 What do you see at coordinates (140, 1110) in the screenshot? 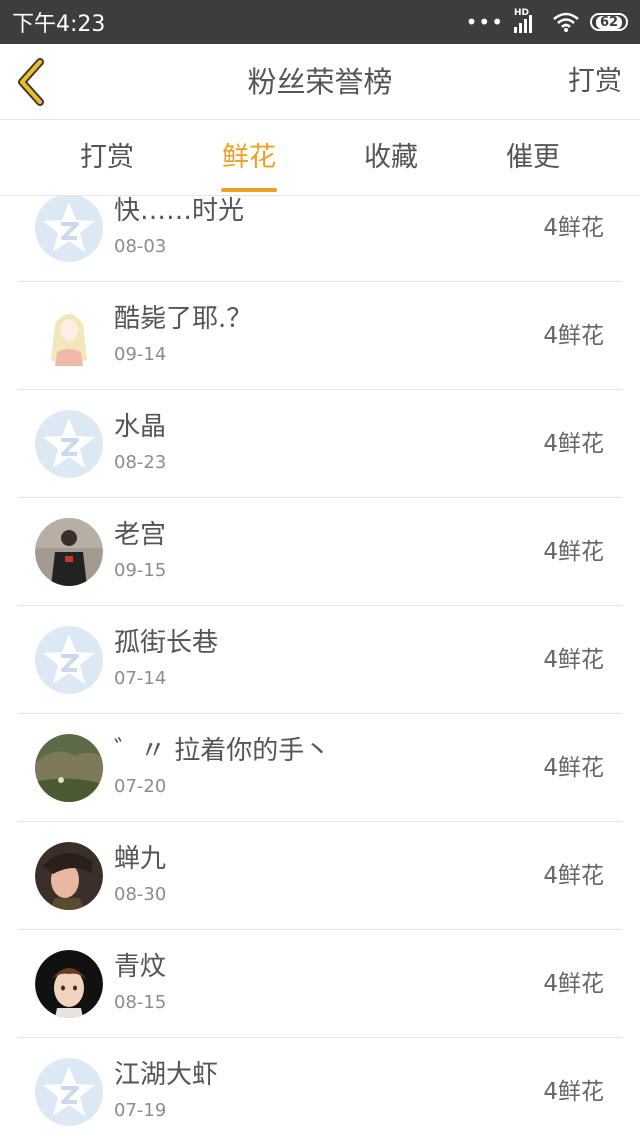
I see `fan-date: 07-19` at bounding box center [140, 1110].